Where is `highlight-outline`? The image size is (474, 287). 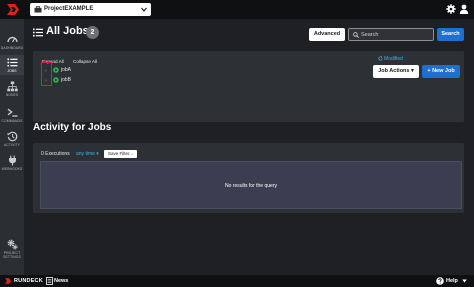
highlight-outline is located at coordinates (46, 74).